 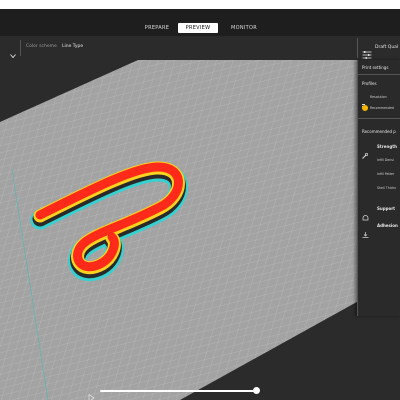 What do you see at coordinates (200, 4) in the screenshot?
I see `top-window-bar` at bounding box center [200, 4].